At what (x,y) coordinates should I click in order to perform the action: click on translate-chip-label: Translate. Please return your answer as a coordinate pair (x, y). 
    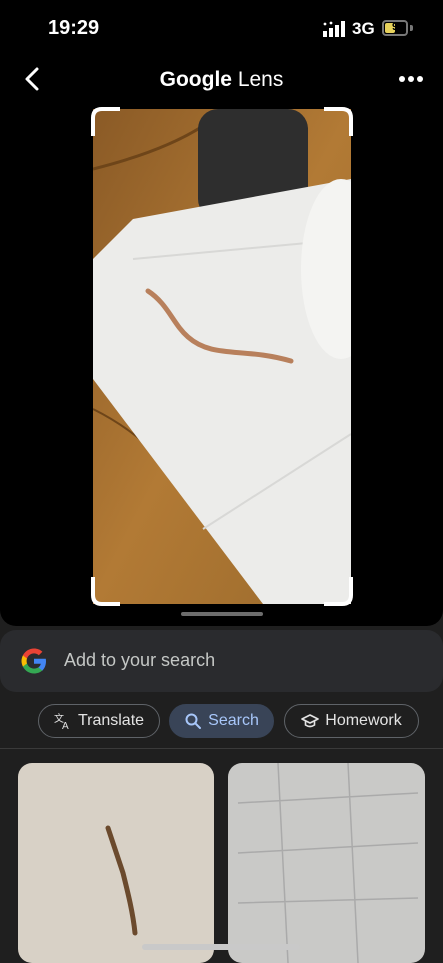
    Looking at the image, I should click on (111, 720).